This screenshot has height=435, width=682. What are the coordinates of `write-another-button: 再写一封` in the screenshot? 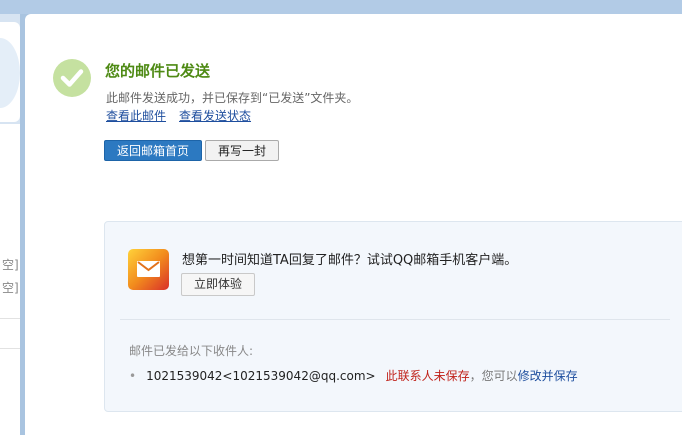 It's located at (242, 150).